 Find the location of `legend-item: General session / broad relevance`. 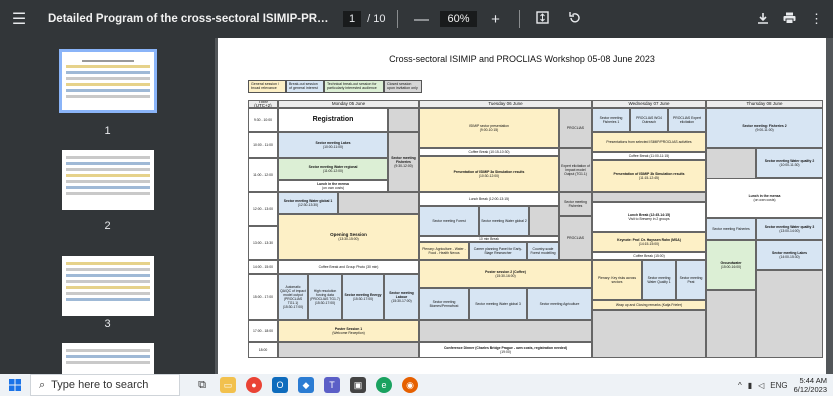

legend-item: General session / broad relevance is located at coordinates (267, 86).